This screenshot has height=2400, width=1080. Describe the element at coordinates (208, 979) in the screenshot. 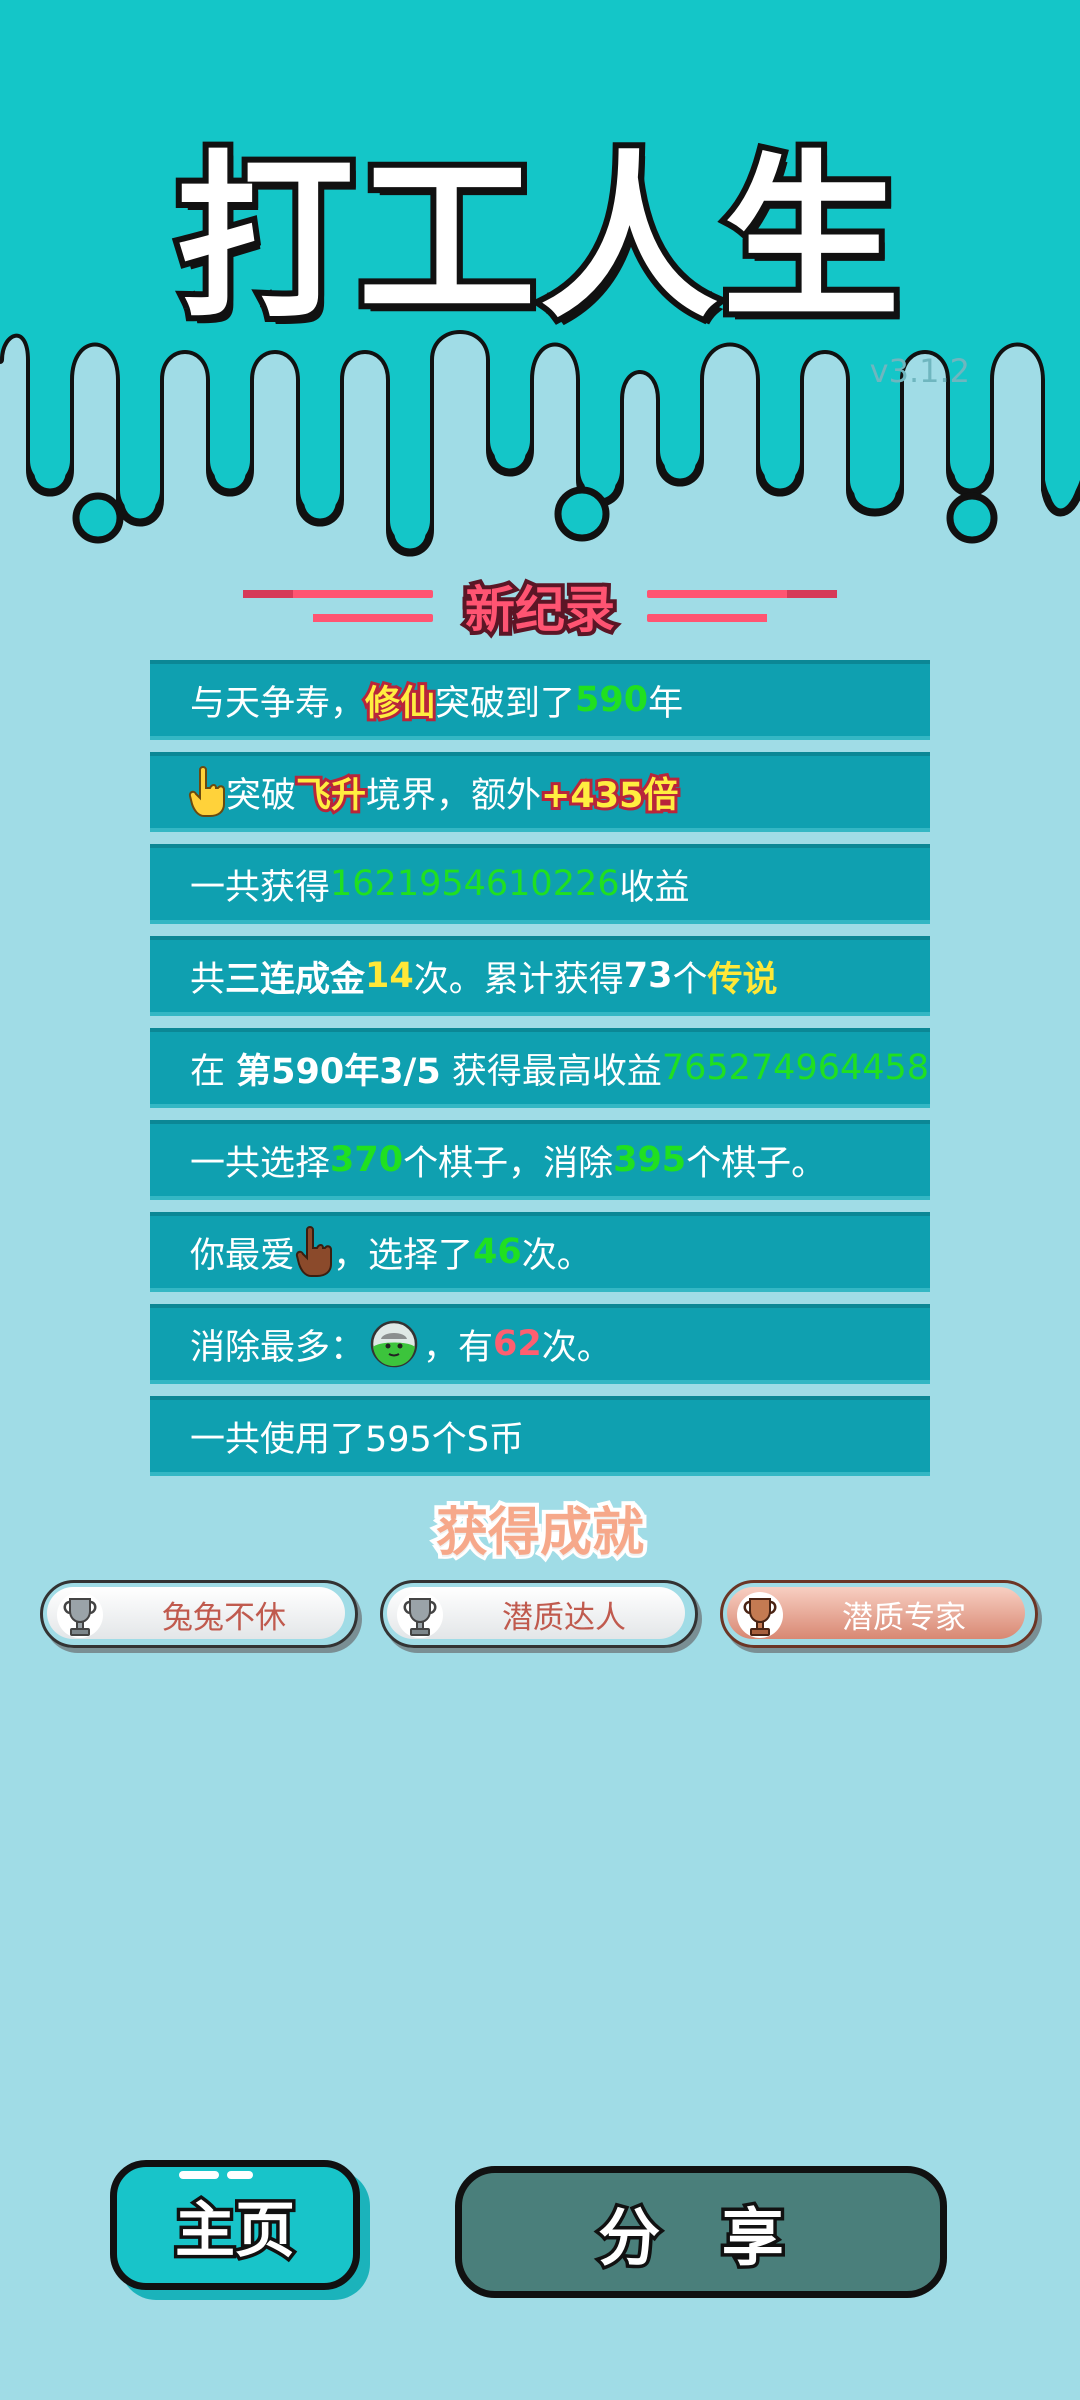

I see `stat-text: 共` at that location.